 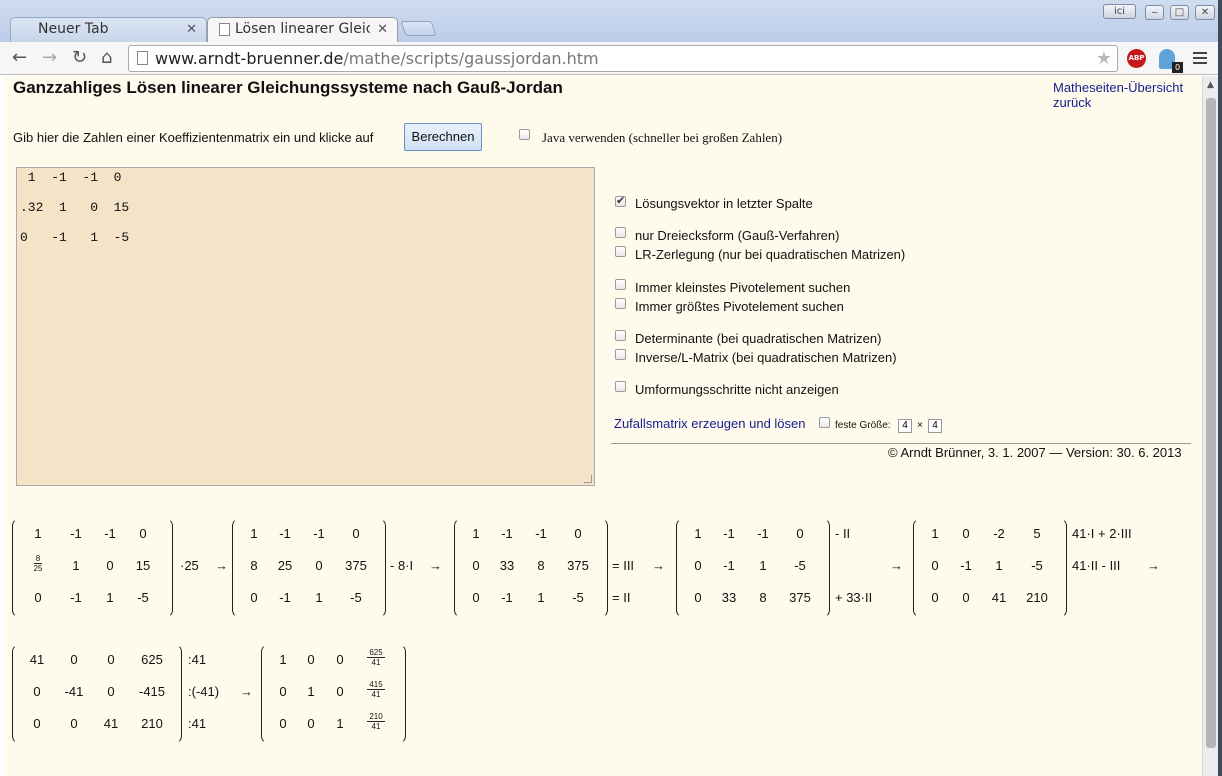 I want to click on random-matrix-link: Zufallsmatrix erzeugen und lösen, so click(x=710, y=423).